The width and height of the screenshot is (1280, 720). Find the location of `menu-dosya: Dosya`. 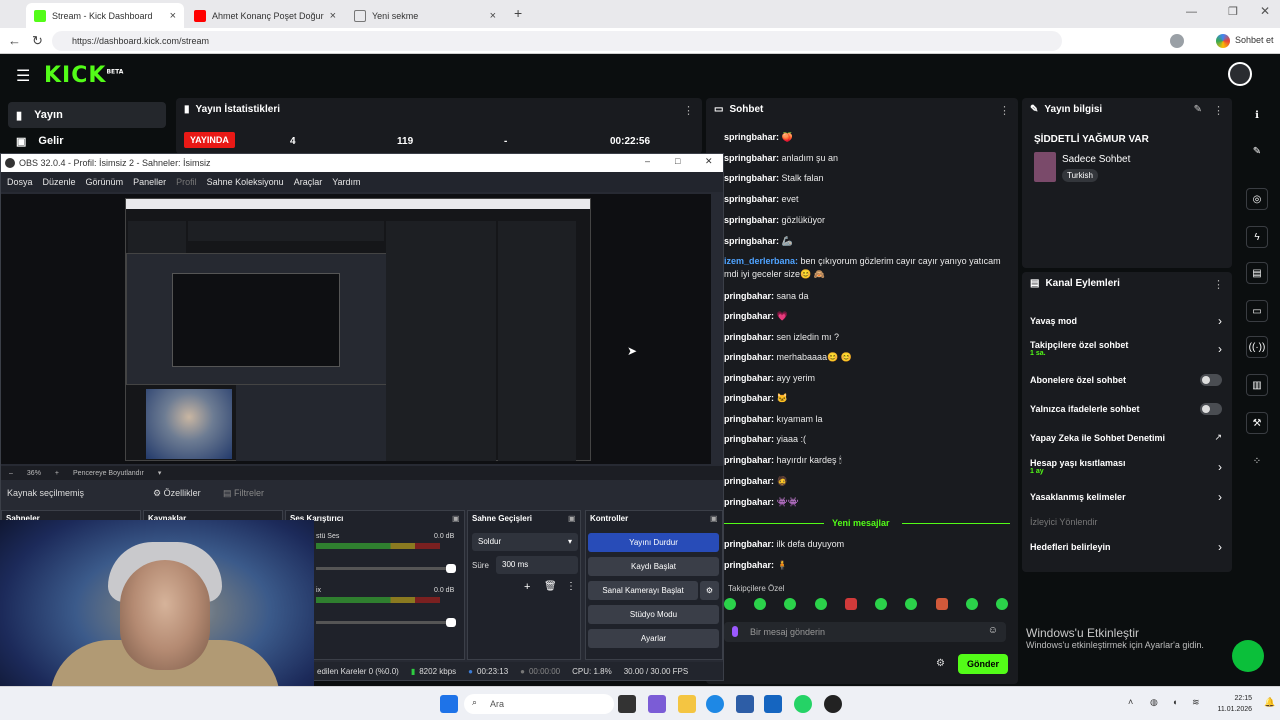

menu-dosya: Dosya is located at coordinates (20, 182).